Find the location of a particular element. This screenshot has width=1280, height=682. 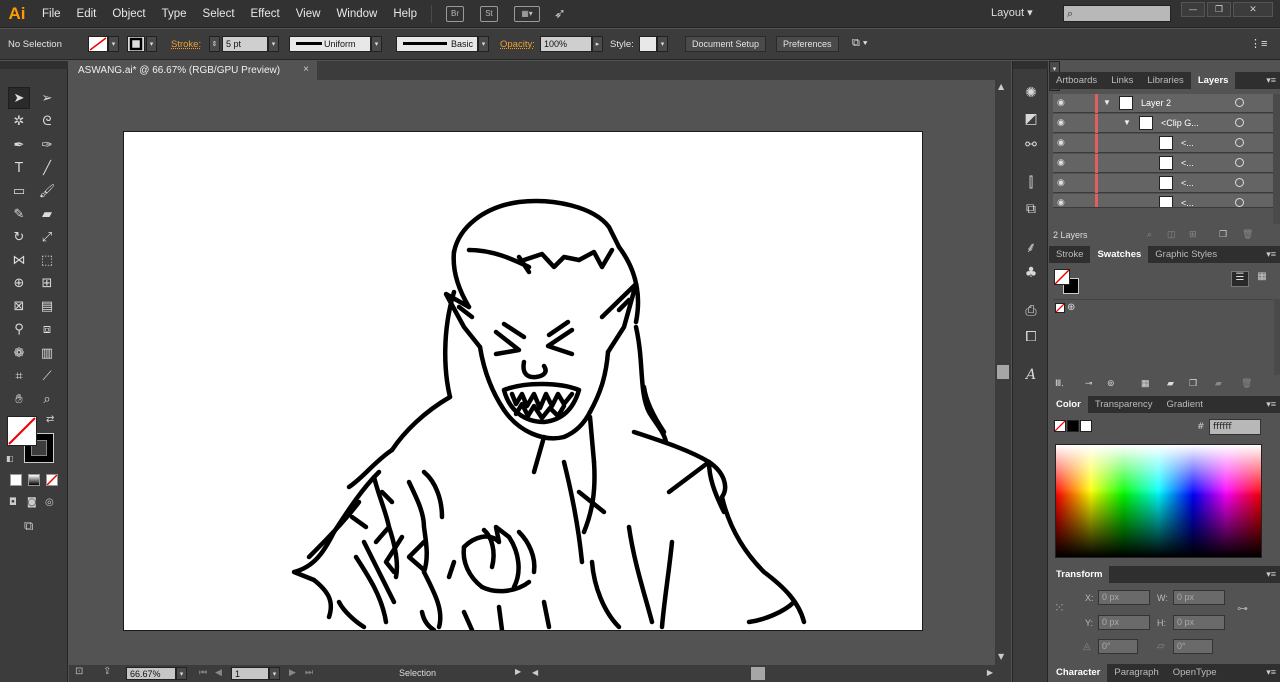

bridge-icon: Br is located at coordinates (455, 13).